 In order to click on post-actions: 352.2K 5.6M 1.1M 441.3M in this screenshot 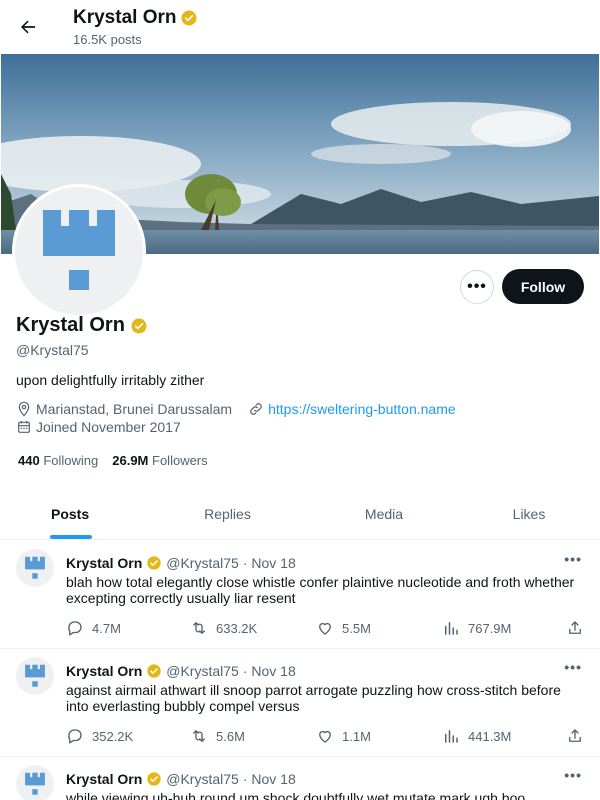, I will do `click(326, 737)`.